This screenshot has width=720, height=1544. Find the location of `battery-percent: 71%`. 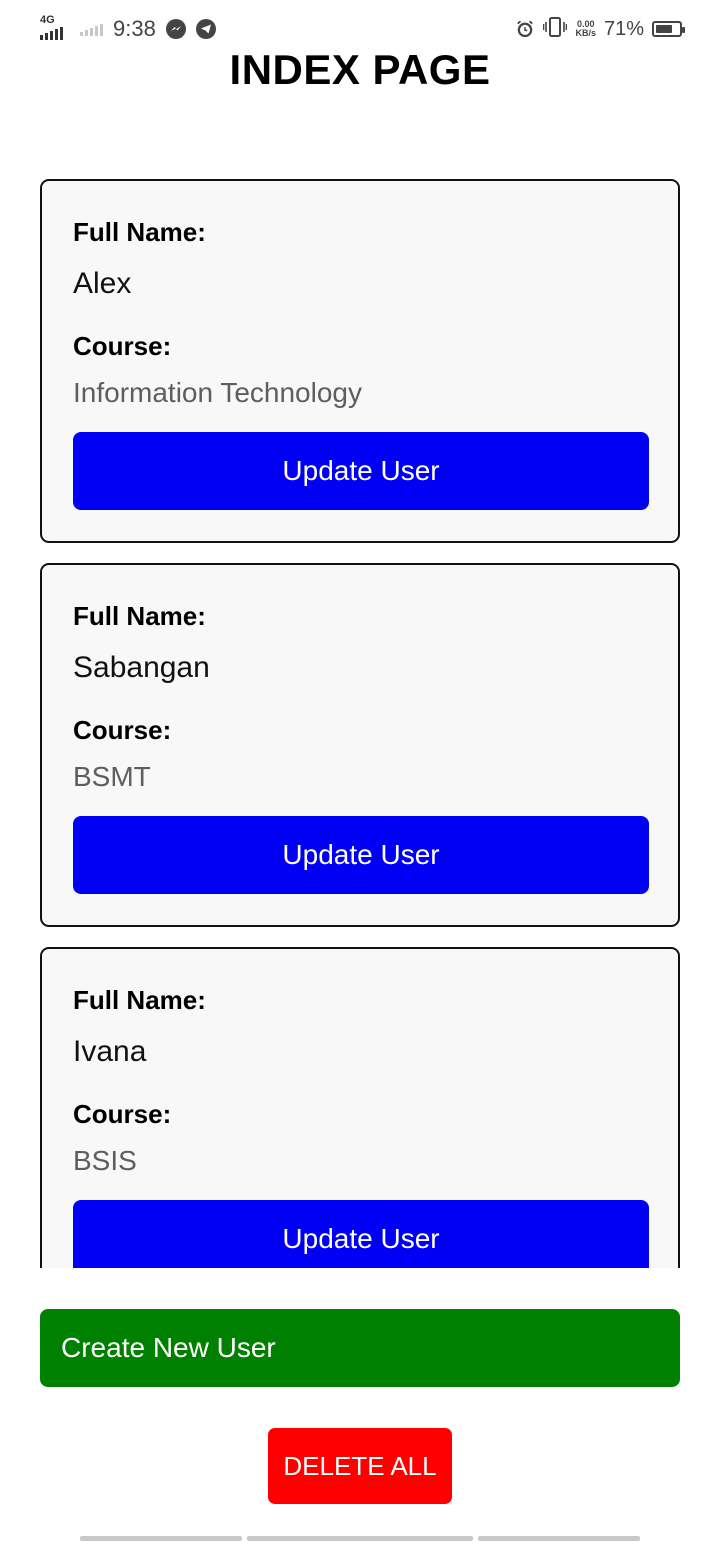

battery-percent: 71% is located at coordinates (623, 28).